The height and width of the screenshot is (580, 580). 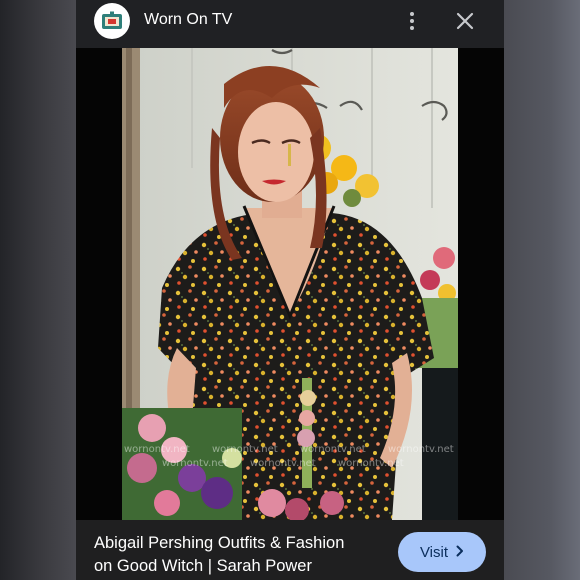 I want to click on app-title: Worn On TV, so click(x=188, y=20).